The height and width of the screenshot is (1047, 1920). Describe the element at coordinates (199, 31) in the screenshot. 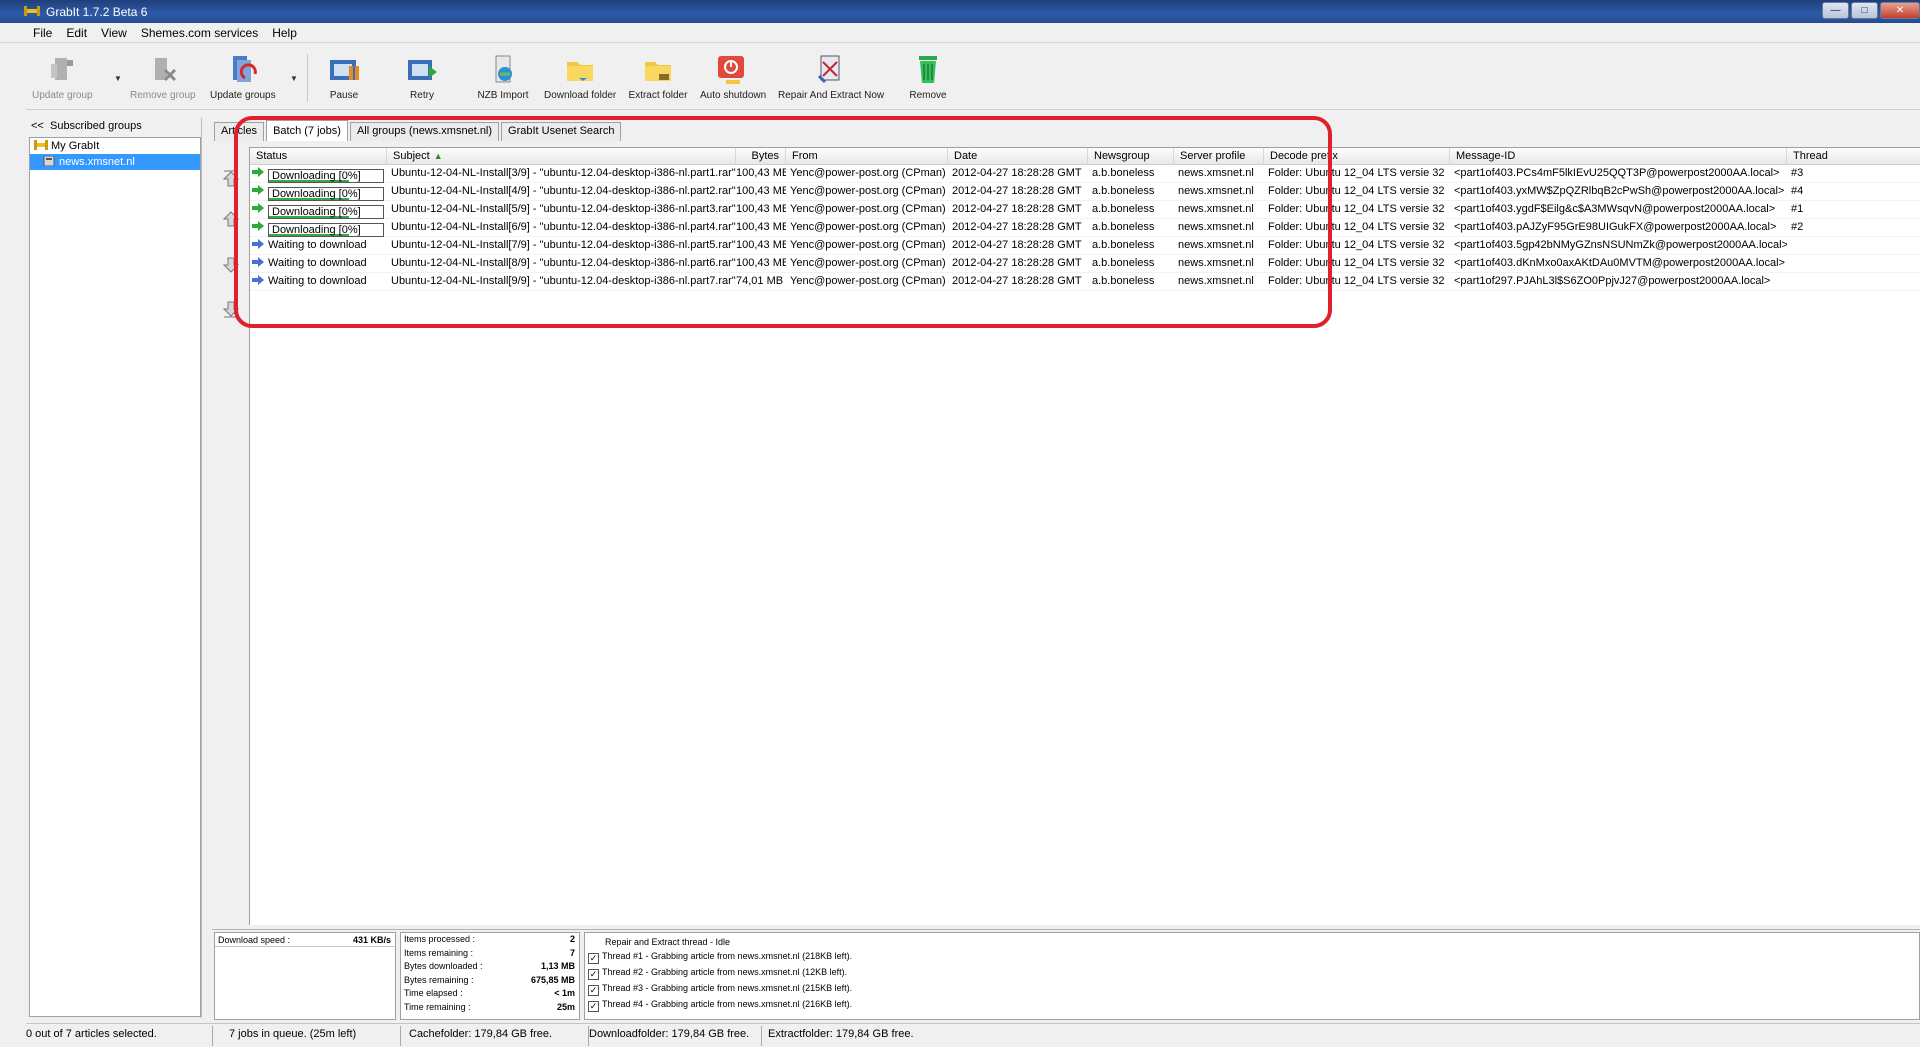

I see `menu-shemes-services: Shemes.com services` at that location.